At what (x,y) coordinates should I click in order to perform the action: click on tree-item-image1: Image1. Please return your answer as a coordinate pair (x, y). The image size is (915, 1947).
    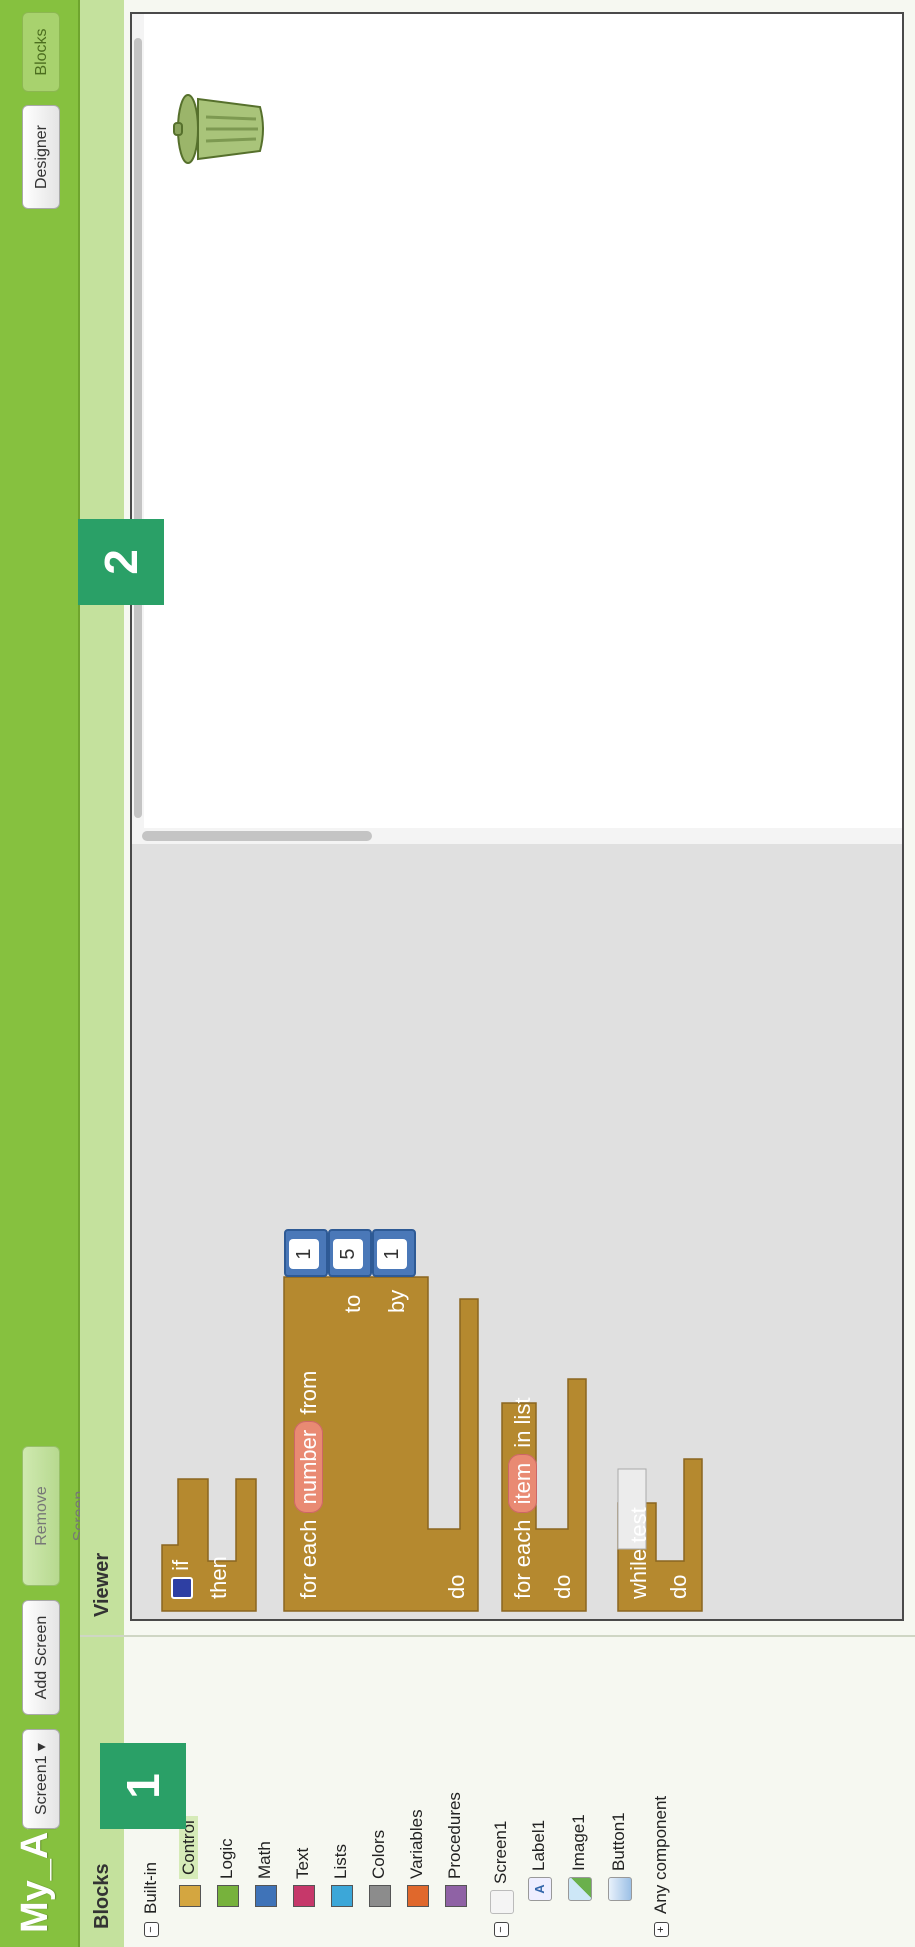
    Looking at the image, I should click on (579, 1857).